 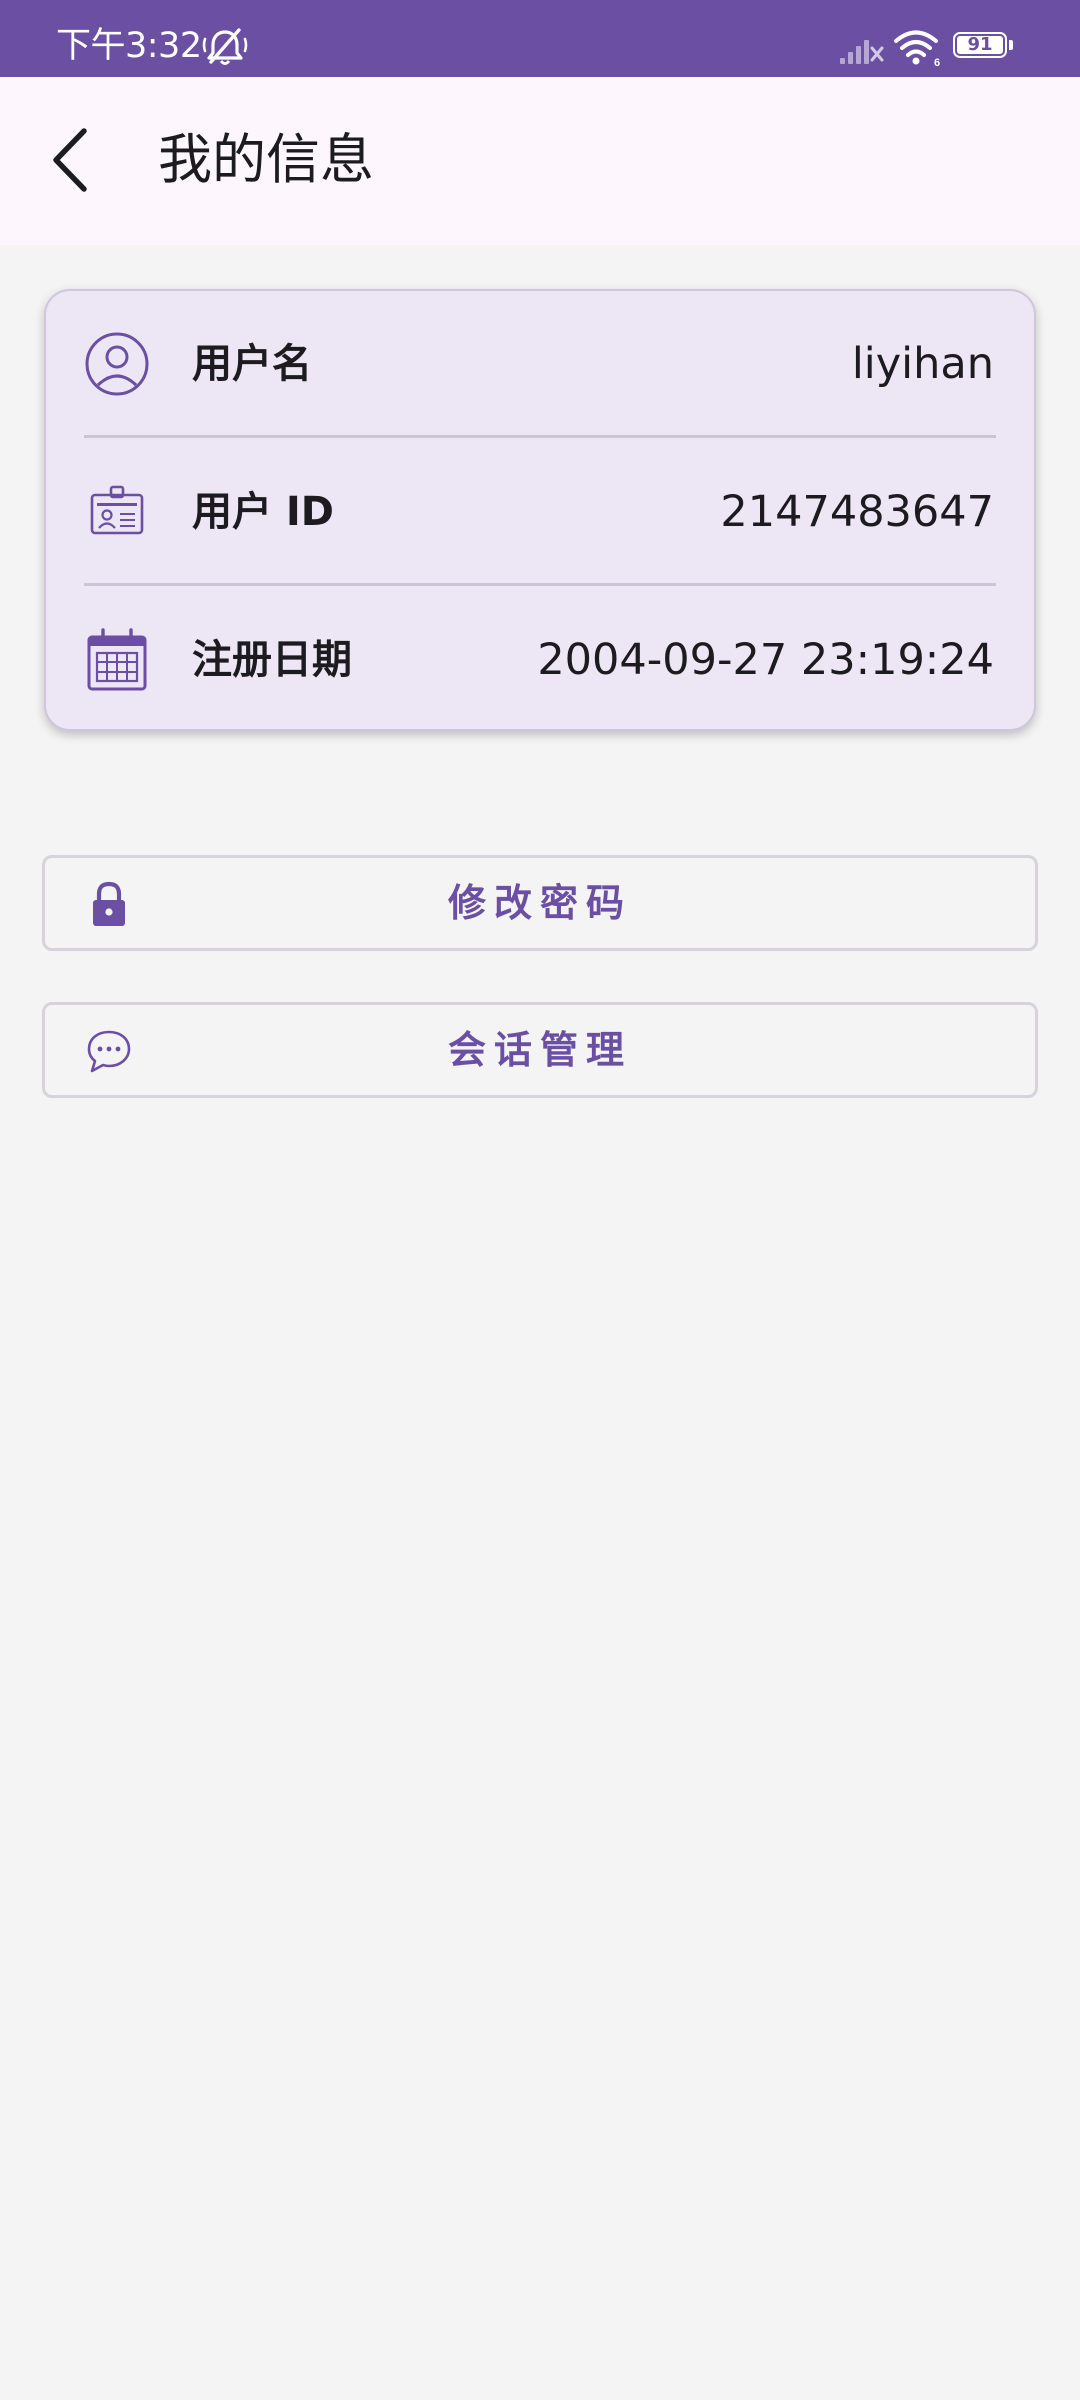 I want to click on page-title: 我的信息, so click(x=266, y=159).